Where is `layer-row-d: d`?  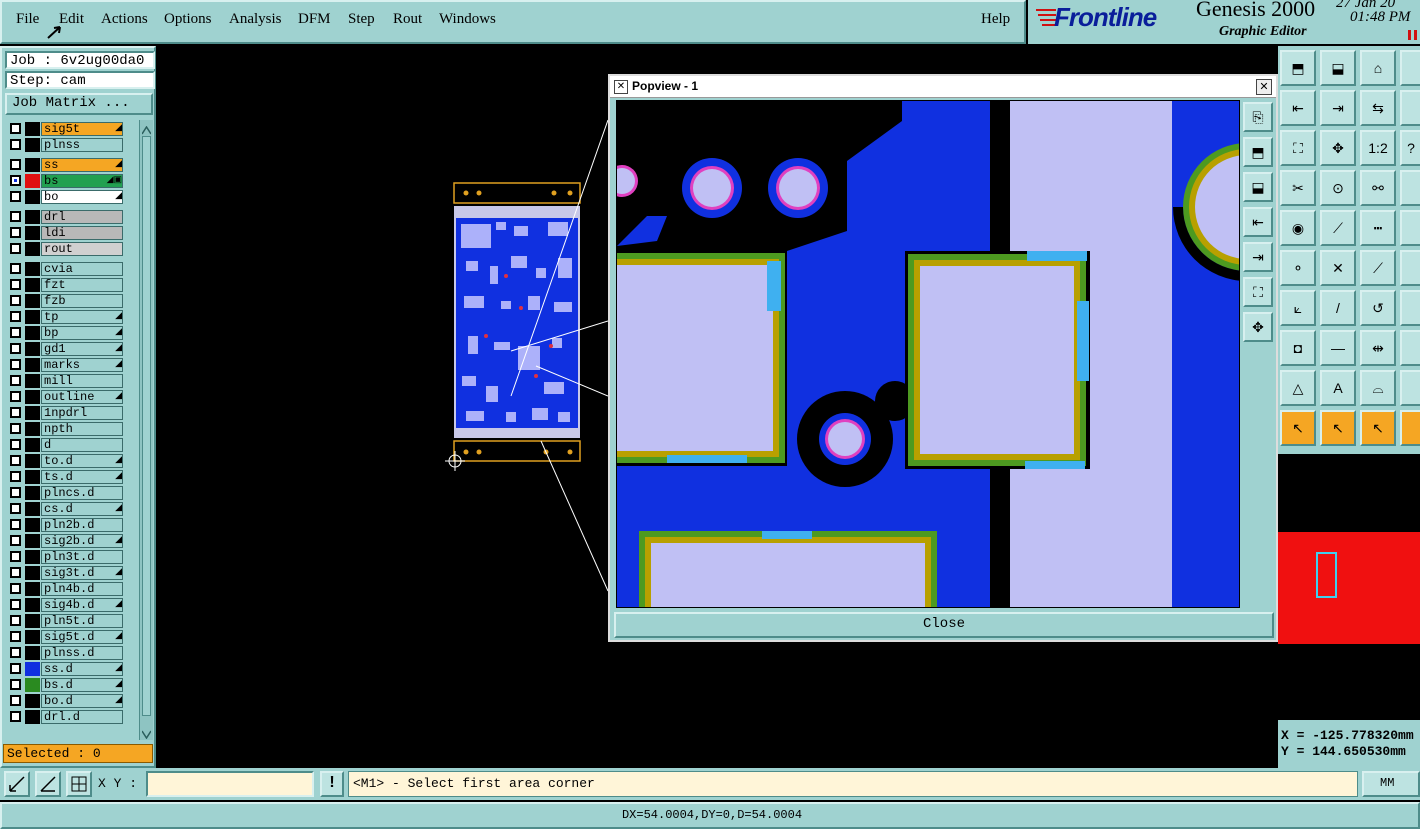 layer-row-d: d is located at coordinates (71, 445).